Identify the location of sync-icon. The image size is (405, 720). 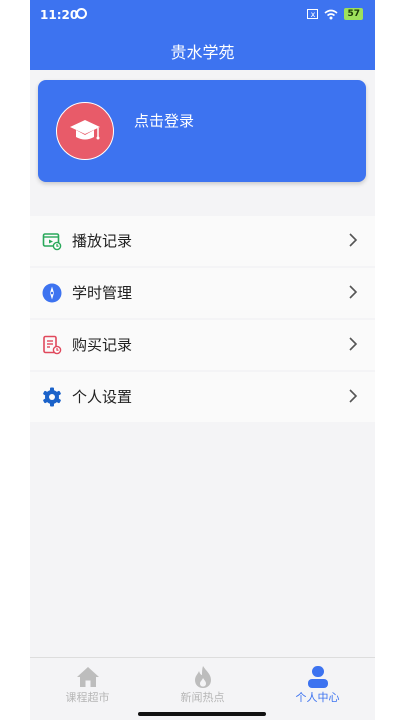
(81, 13).